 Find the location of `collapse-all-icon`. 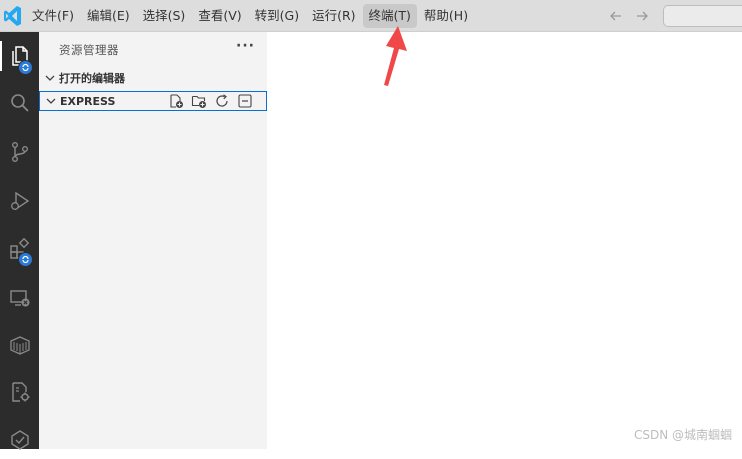

collapse-all-icon is located at coordinates (245, 101).